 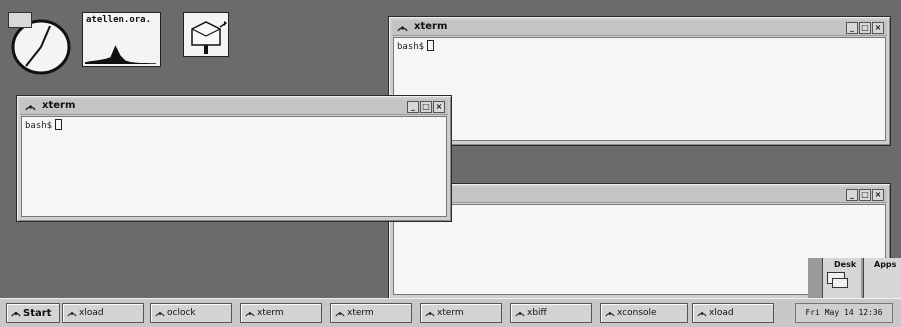 I want to click on task-label: xconsole, so click(x=637, y=313).